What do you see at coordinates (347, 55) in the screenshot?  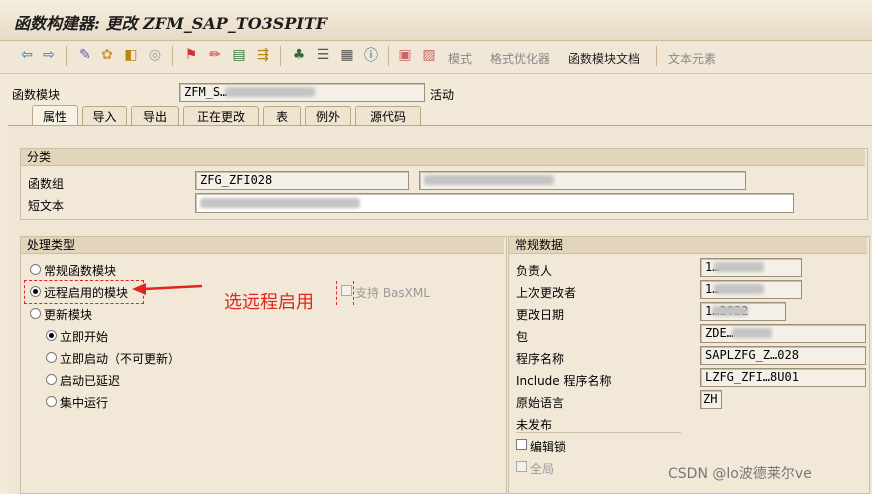 I see `layout-icon: ▦` at bounding box center [347, 55].